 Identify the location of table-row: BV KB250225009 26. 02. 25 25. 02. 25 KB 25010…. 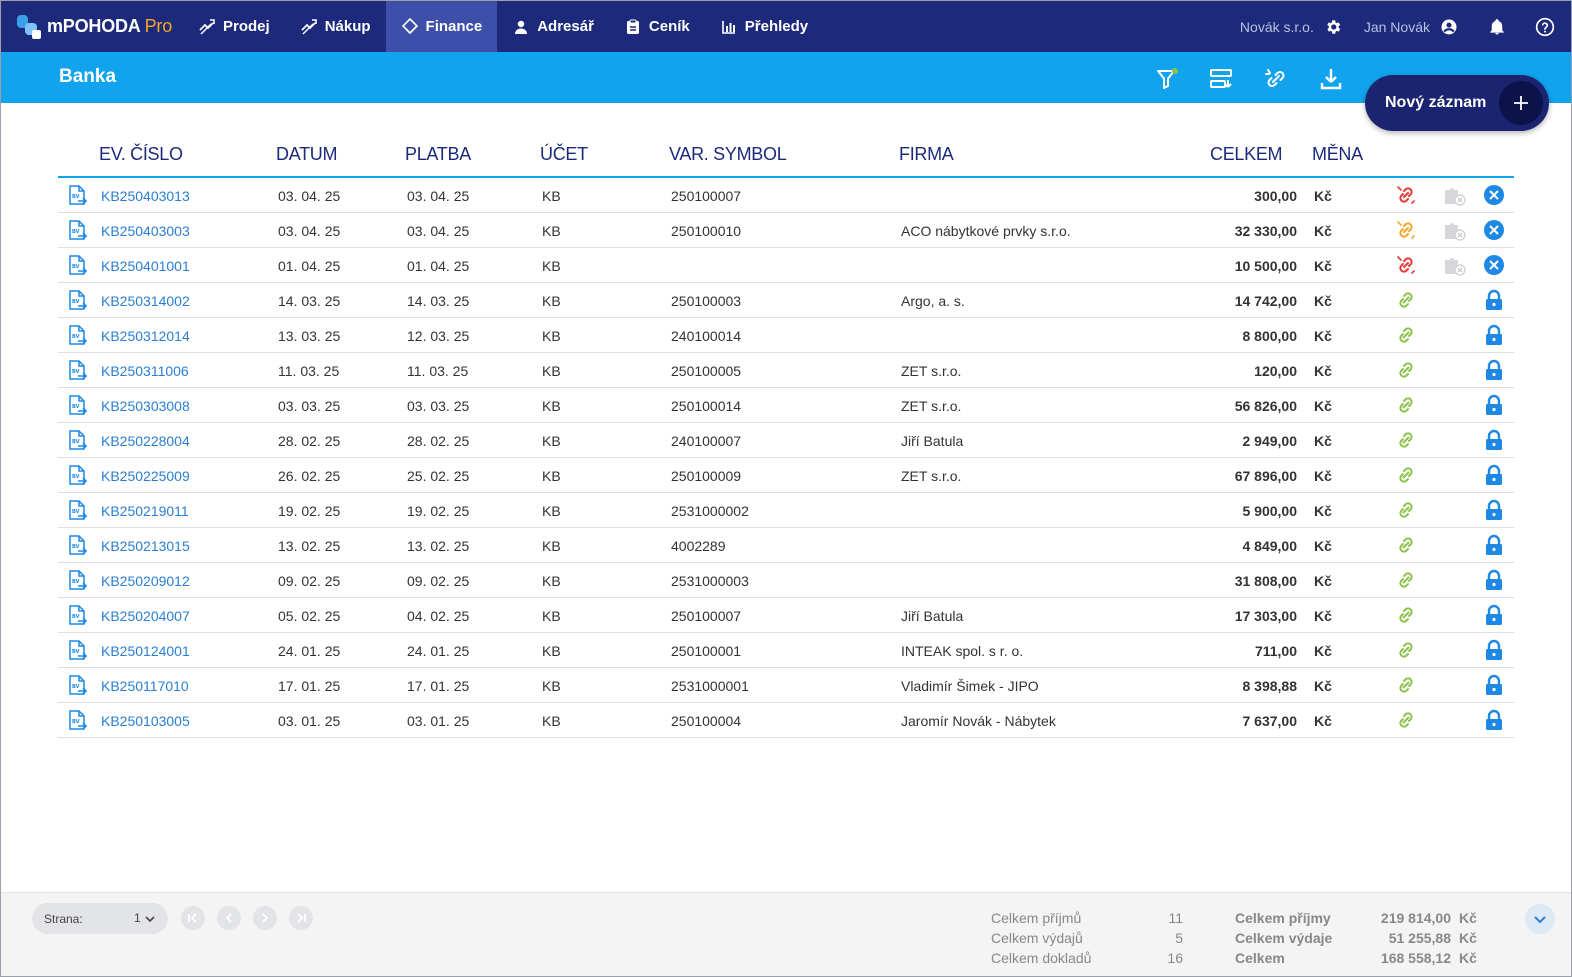
(786, 475).